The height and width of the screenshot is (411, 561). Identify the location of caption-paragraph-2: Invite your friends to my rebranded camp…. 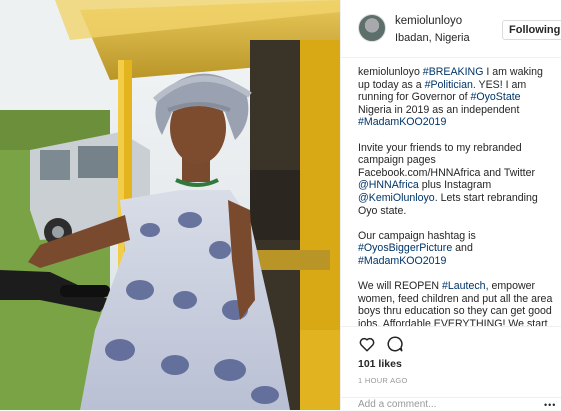
(456, 180).